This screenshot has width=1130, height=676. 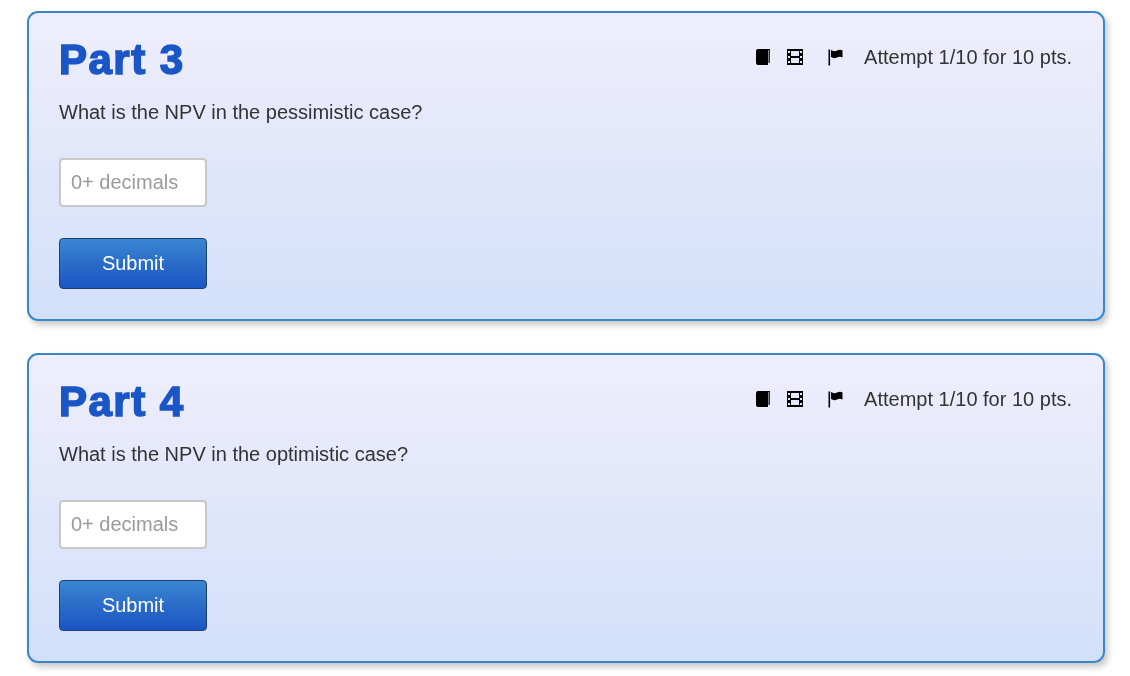 What do you see at coordinates (122, 402) in the screenshot?
I see `part-title: Part 4` at bounding box center [122, 402].